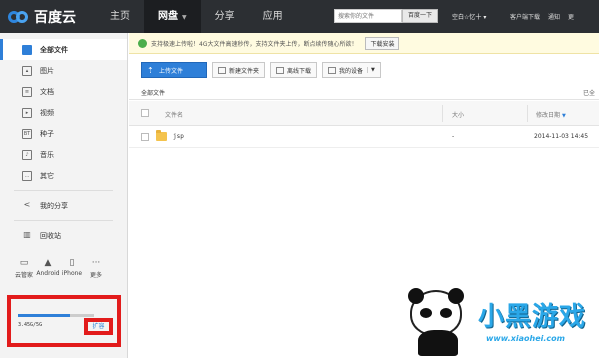 The image size is (599, 358). I want to click on nav-netdisk-label: 网盘, so click(168, 16).